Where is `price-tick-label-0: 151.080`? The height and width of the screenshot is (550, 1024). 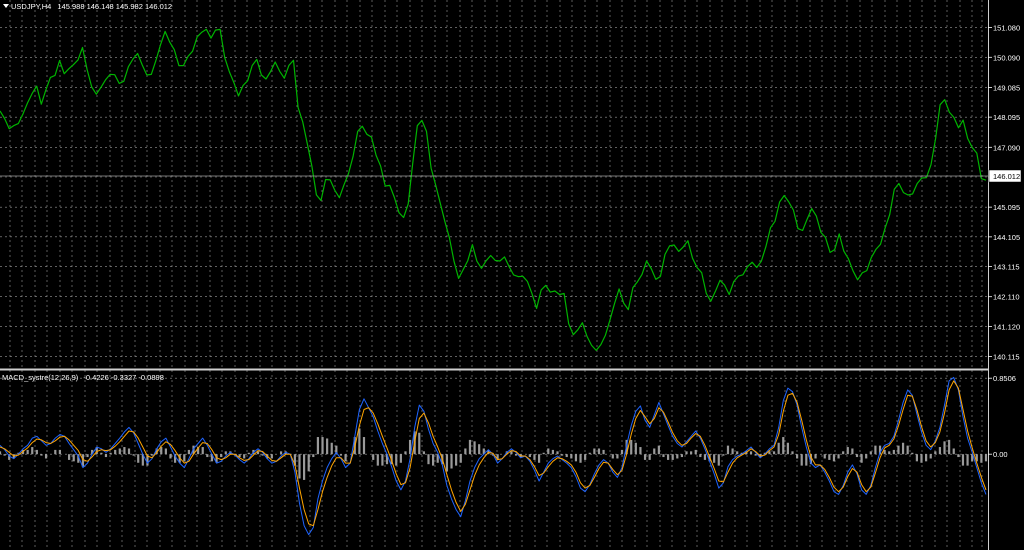 price-tick-label-0: 151.080 is located at coordinates (1006, 28).